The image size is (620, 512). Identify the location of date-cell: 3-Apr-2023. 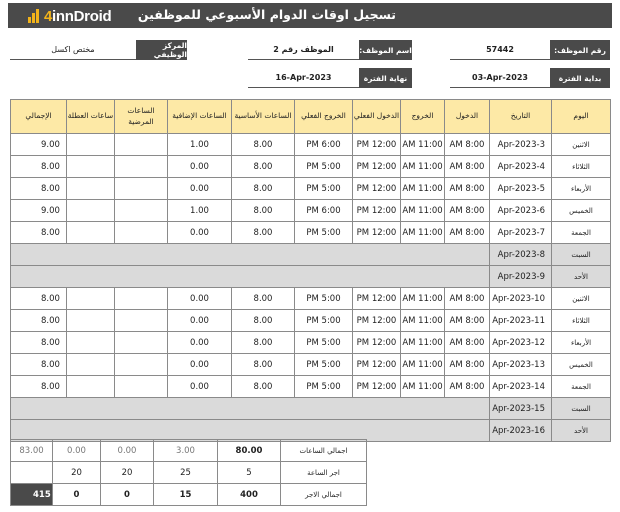
(520, 144).